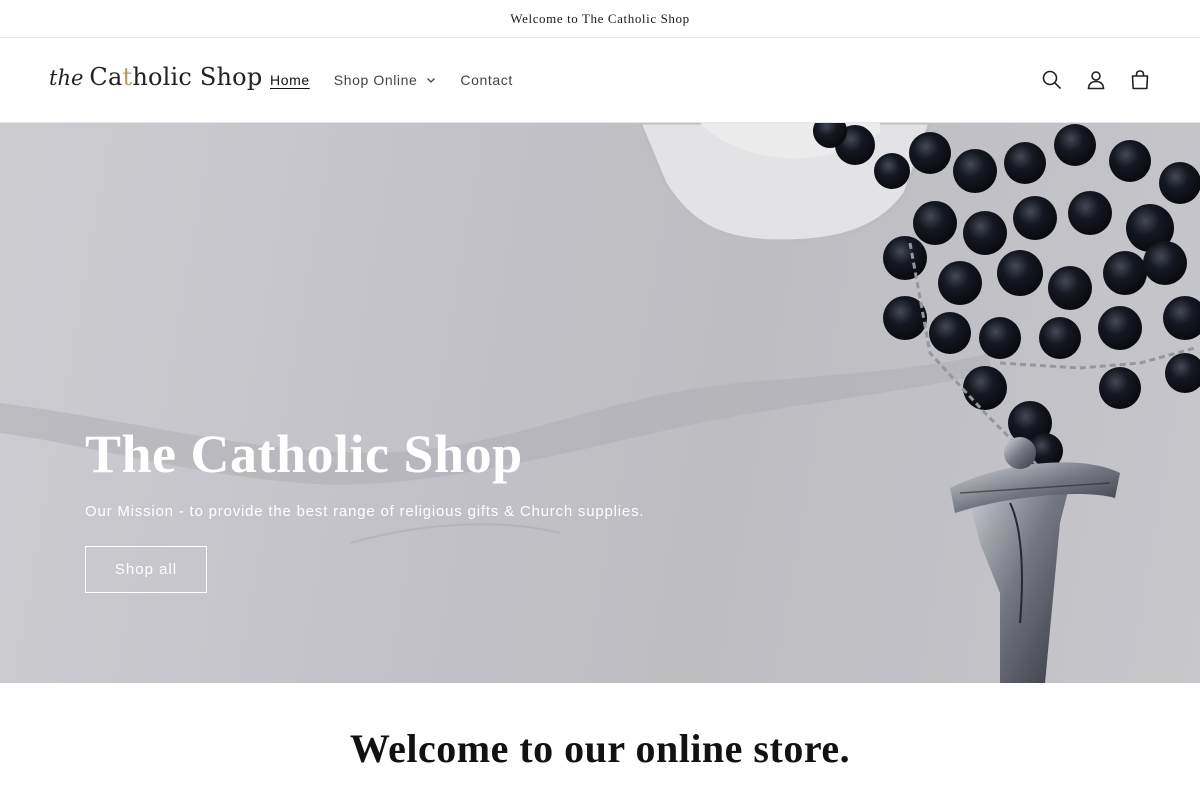 This screenshot has width=1200, height=800. What do you see at coordinates (304, 454) in the screenshot?
I see `hero-title: The Catholic Shop` at bounding box center [304, 454].